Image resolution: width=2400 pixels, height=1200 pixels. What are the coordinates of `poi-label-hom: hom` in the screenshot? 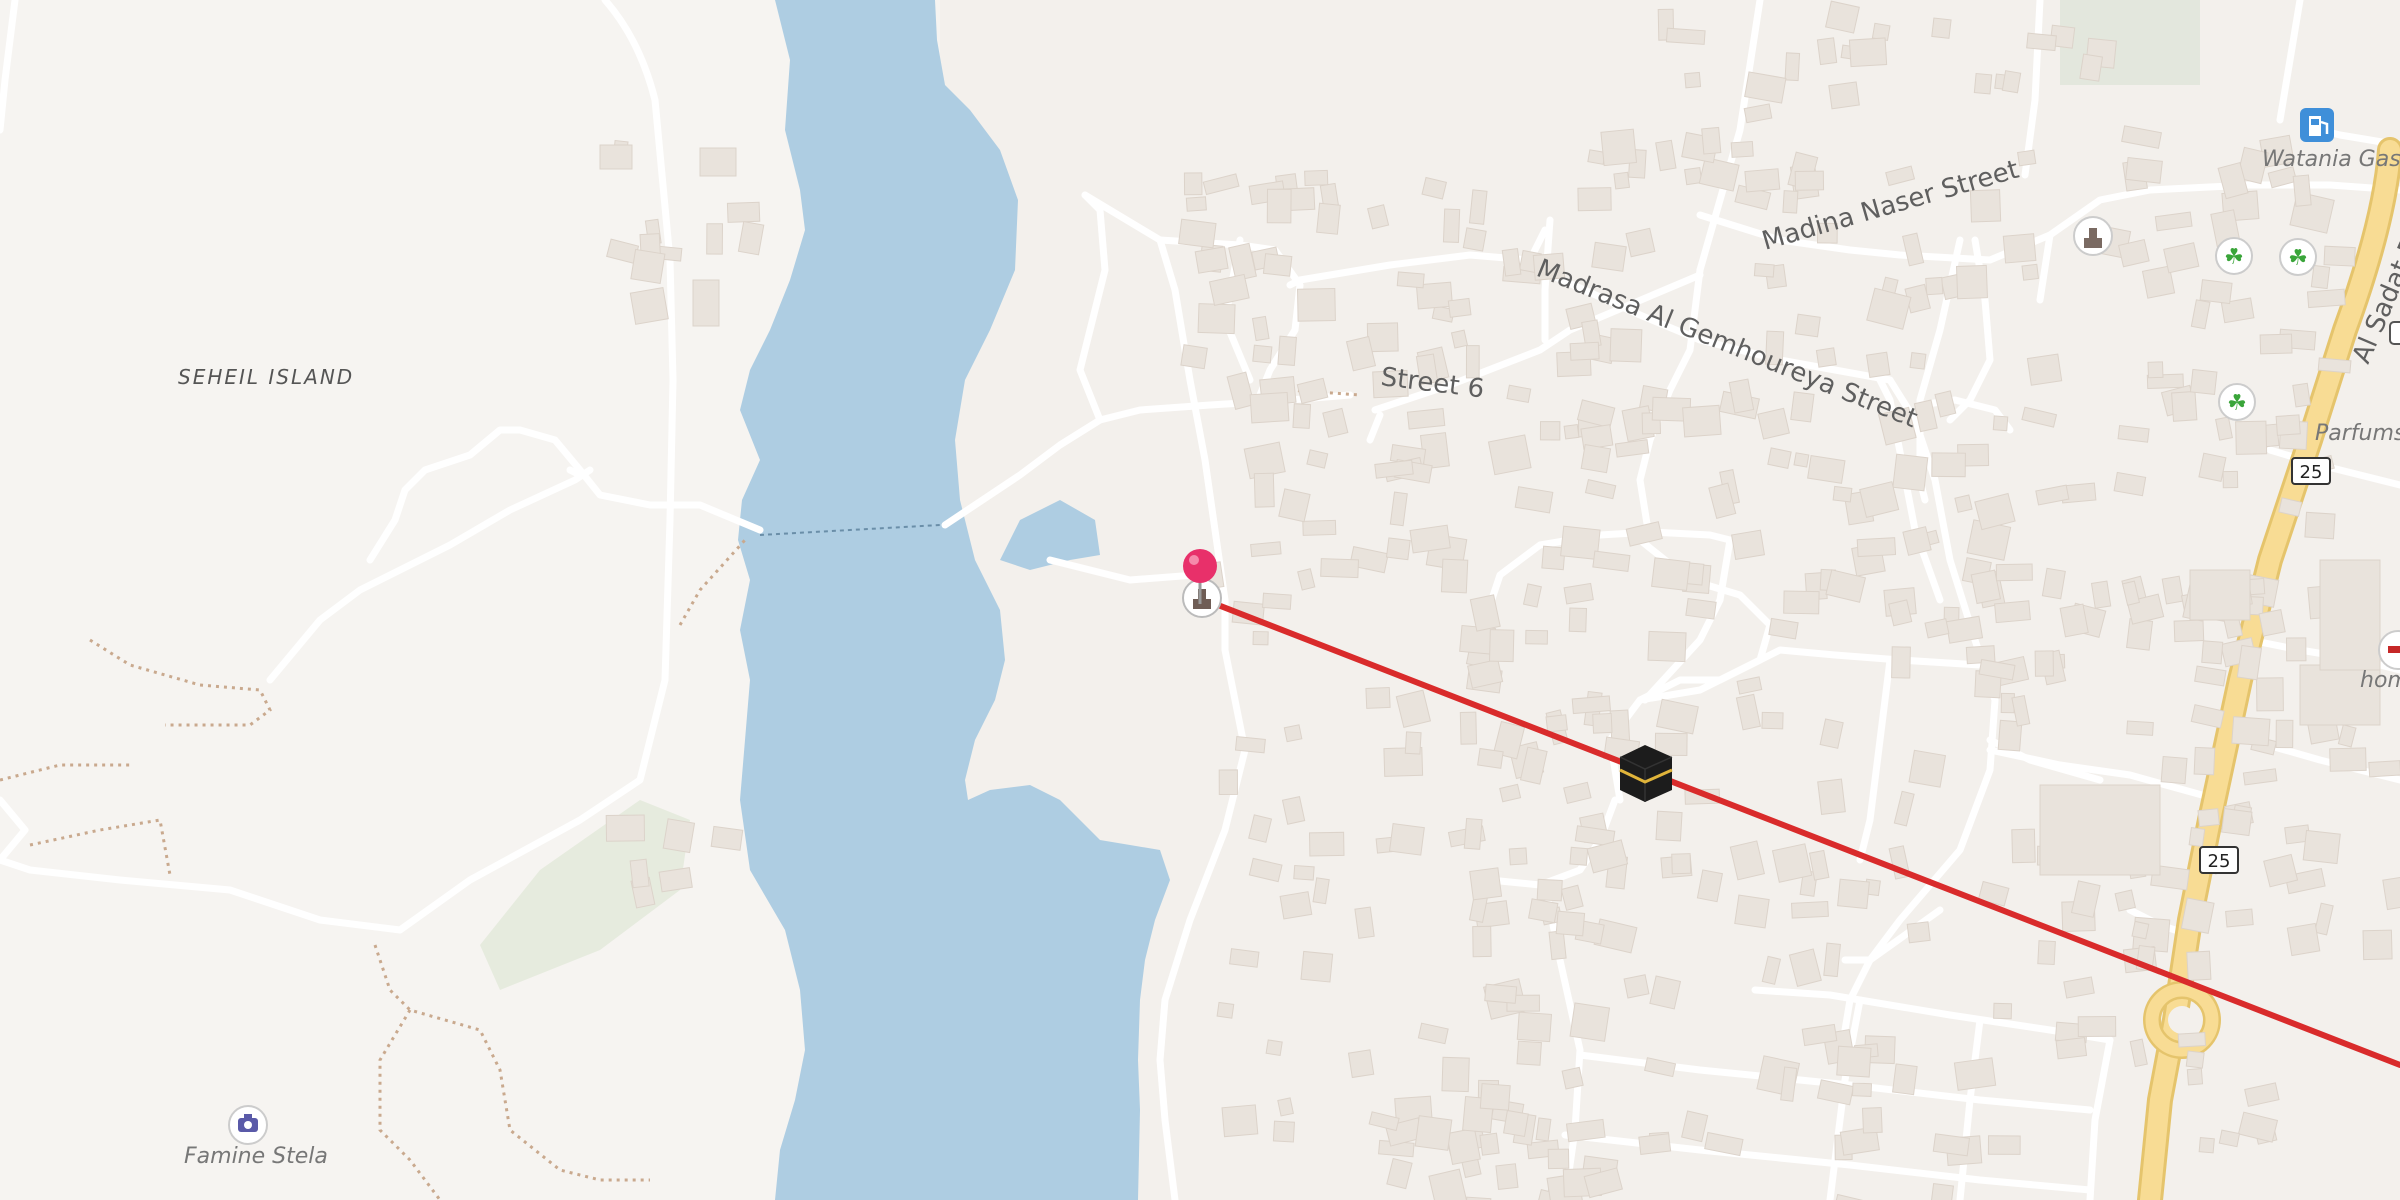 It's located at (2380, 680).